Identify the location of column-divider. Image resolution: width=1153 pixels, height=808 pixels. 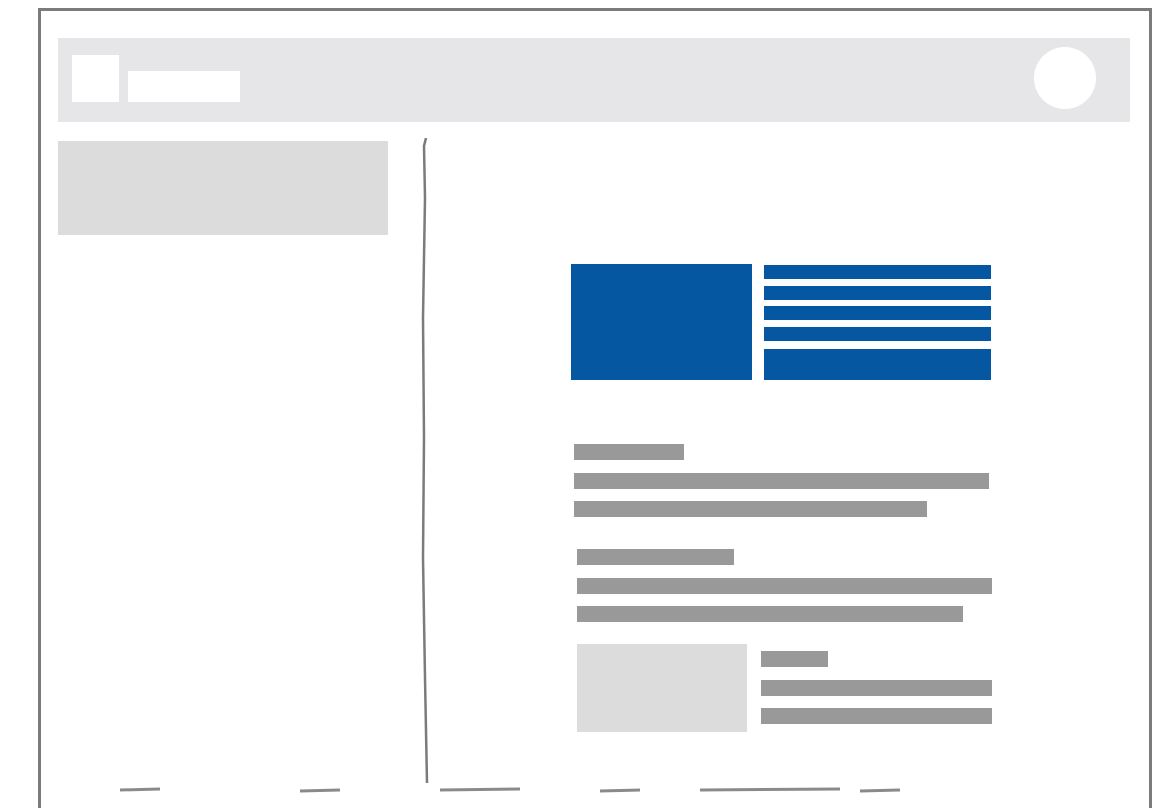
(425, 460).